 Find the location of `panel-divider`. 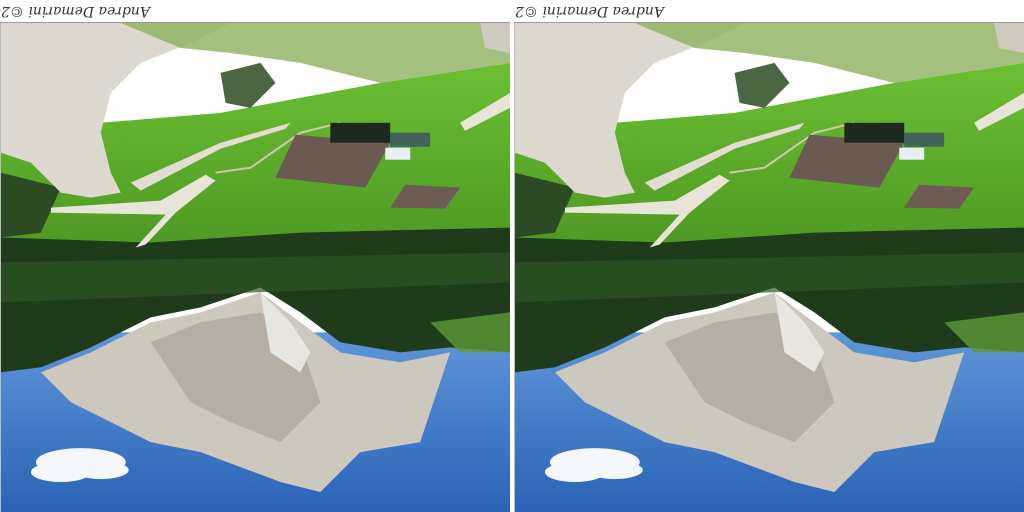

panel-divider is located at coordinates (512, 256).